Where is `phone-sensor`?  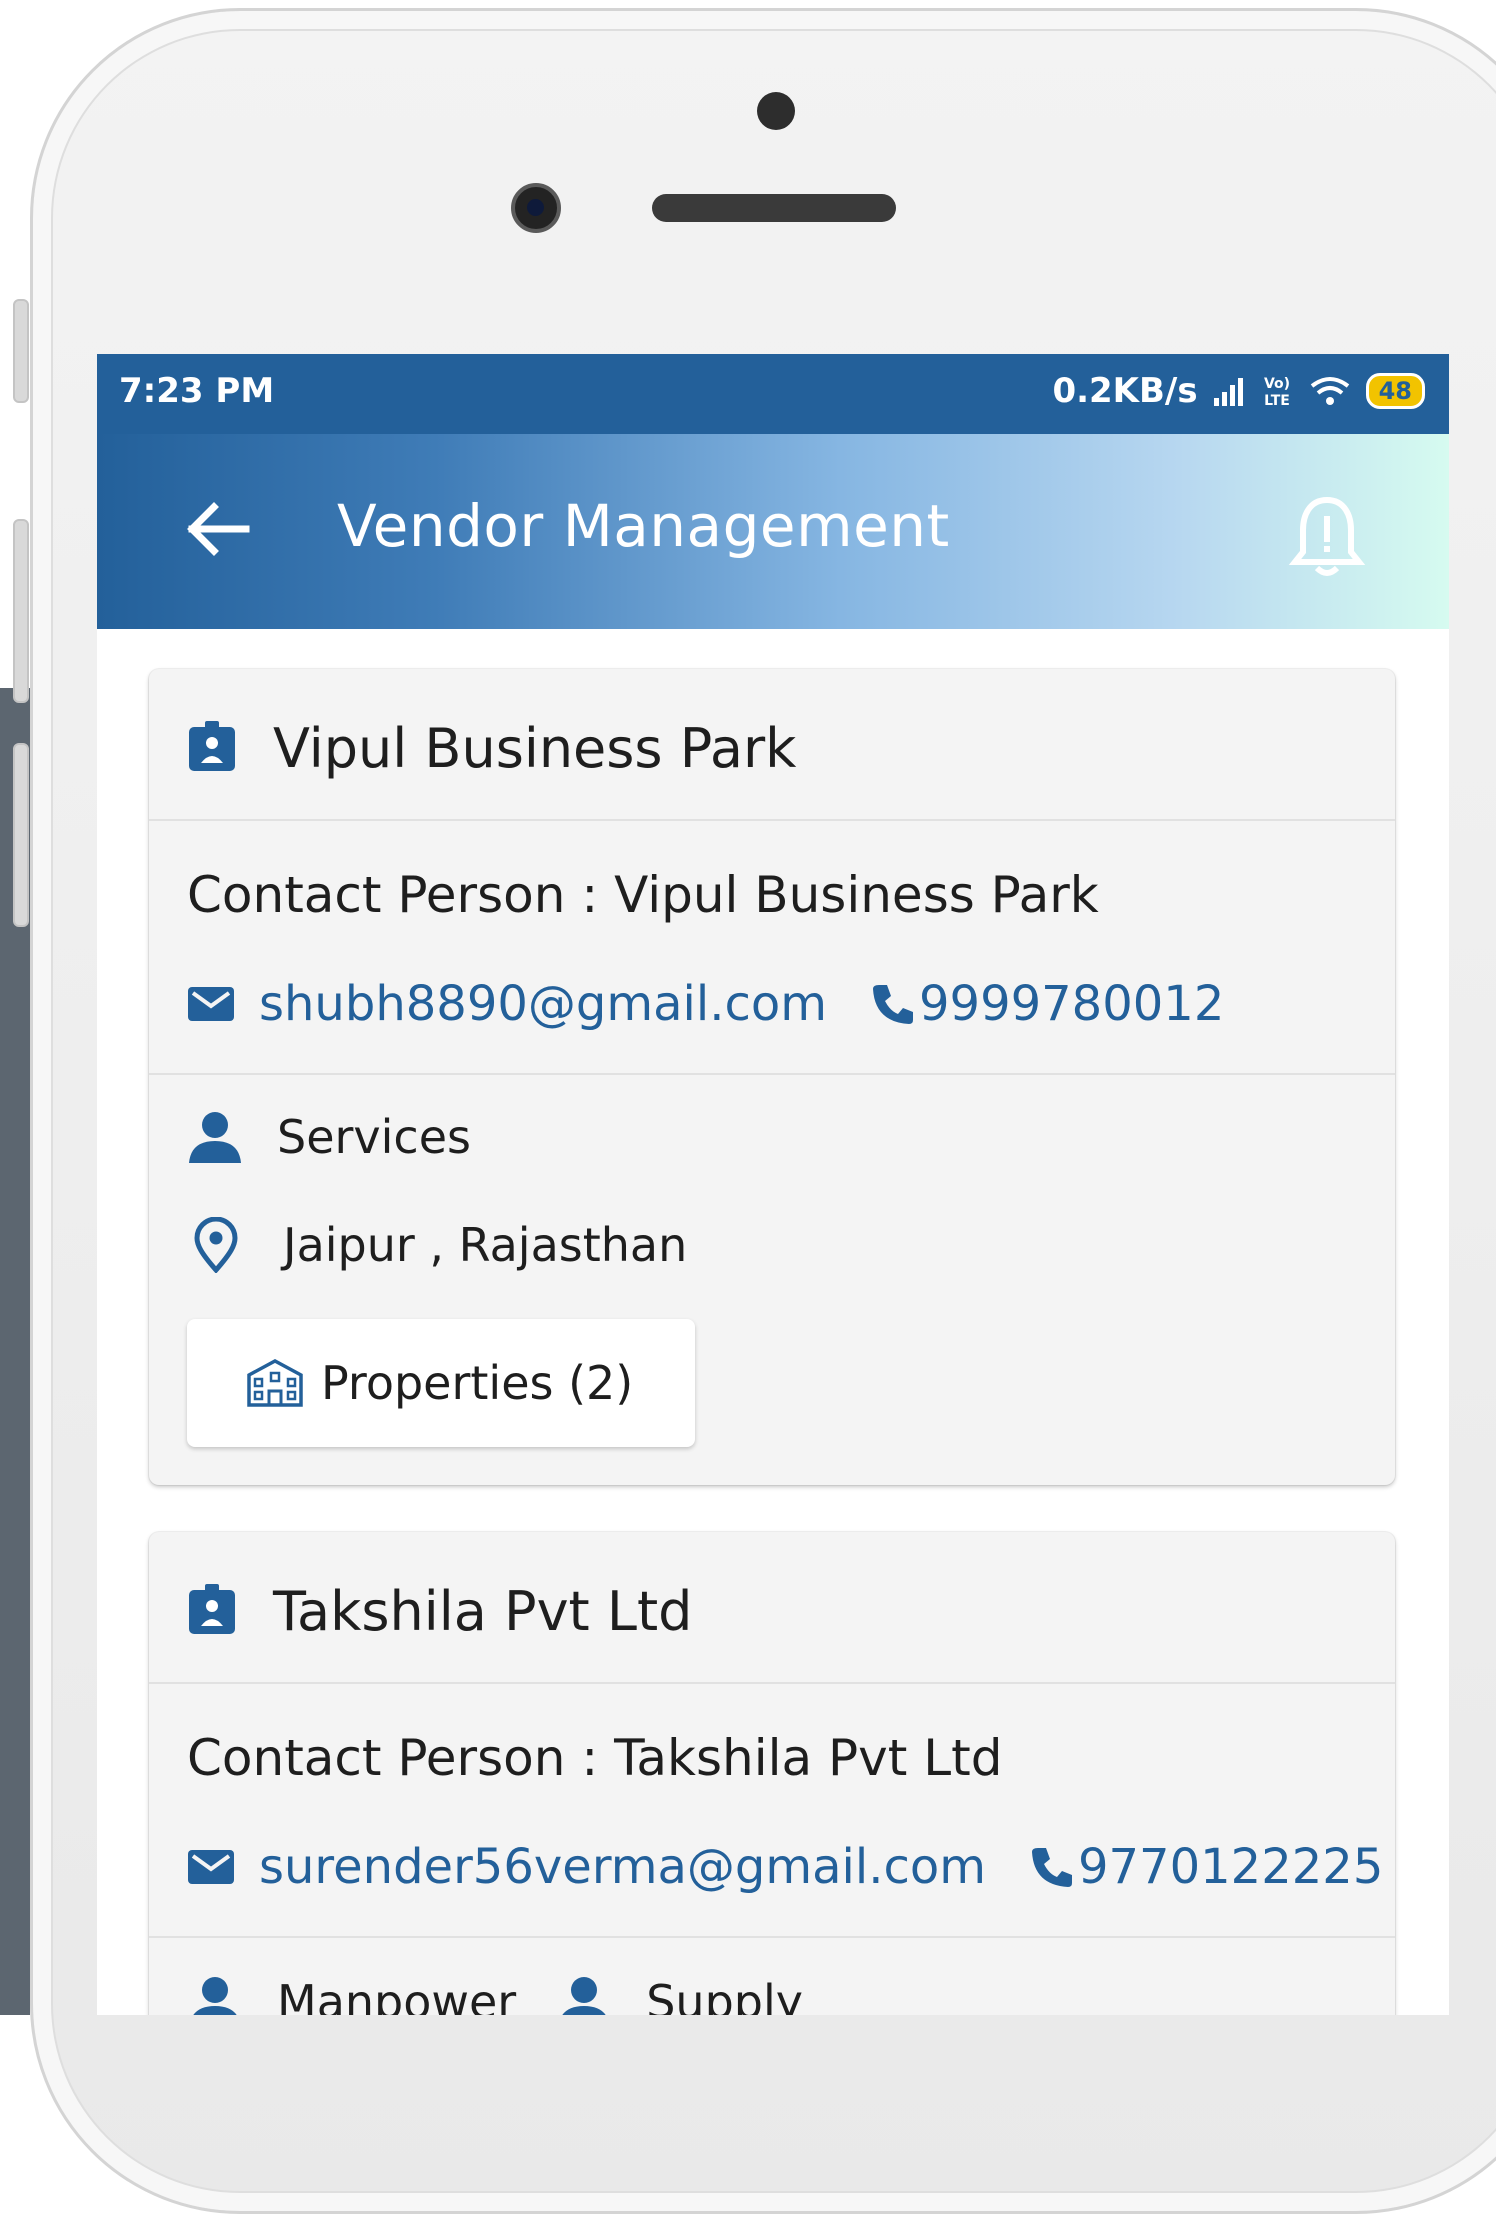 phone-sensor is located at coordinates (776, 111).